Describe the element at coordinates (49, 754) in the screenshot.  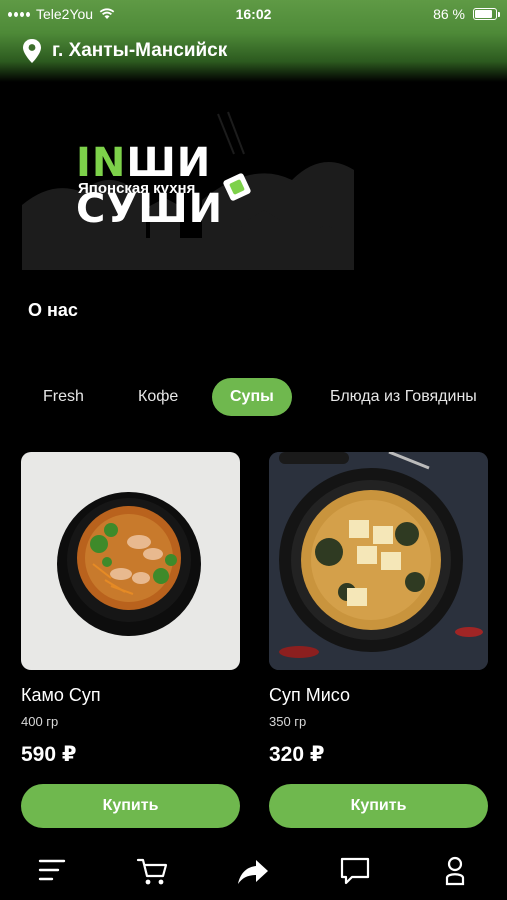
I see `product-price: 590 ₽` at that location.